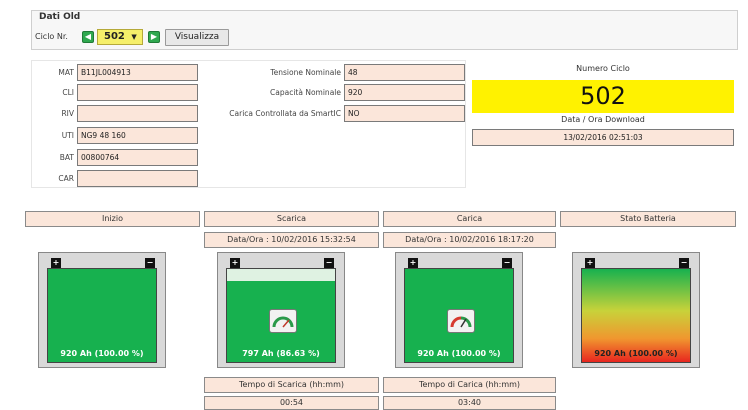 Image resolution: width=748 pixels, height=410 pixels. Describe the element at coordinates (281, 275) in the screenshot. I see `battery-empty-portion` at that location.